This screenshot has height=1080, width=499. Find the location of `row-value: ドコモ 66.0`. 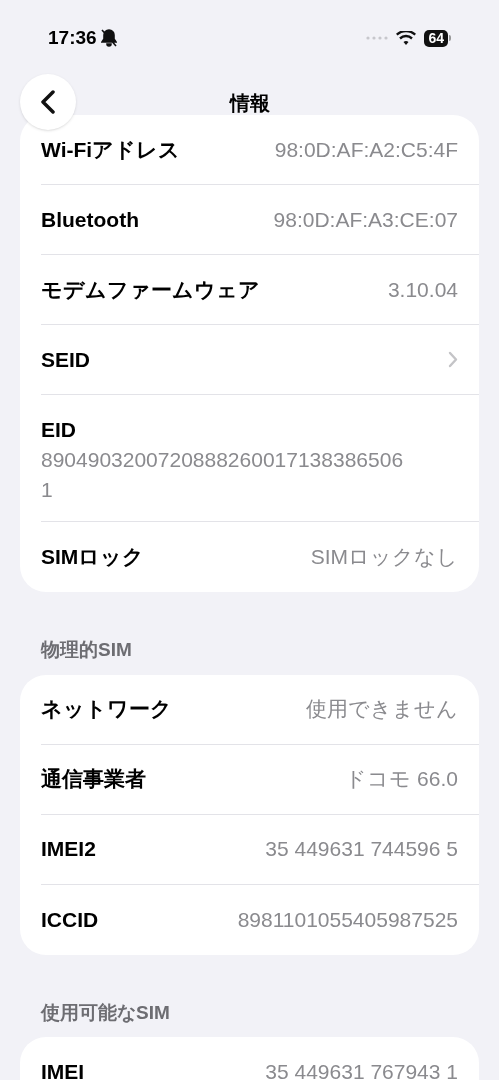

row-value: ドコモ 66.0 is located at coordinates (401, 779).